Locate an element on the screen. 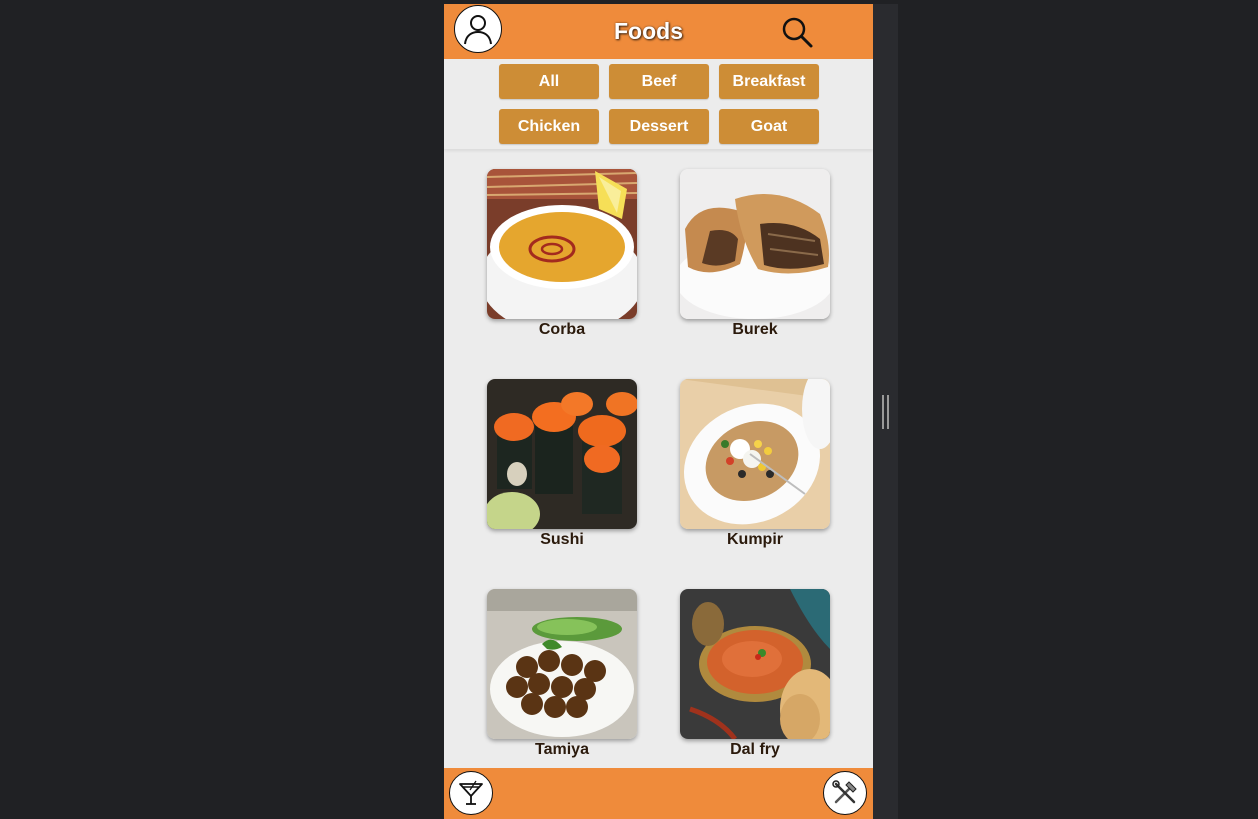 Image resolution: width=1258 pixels, height=819 pixels. user-icon is located at coordinates (478, 30).